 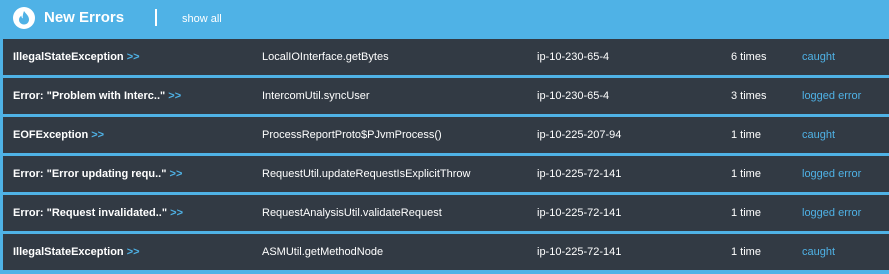 What do you see at coordinates (90, 174) in the screenshot?
I see `error-name: Error: "Error updating requ.."` at bounding box center [90, 174].